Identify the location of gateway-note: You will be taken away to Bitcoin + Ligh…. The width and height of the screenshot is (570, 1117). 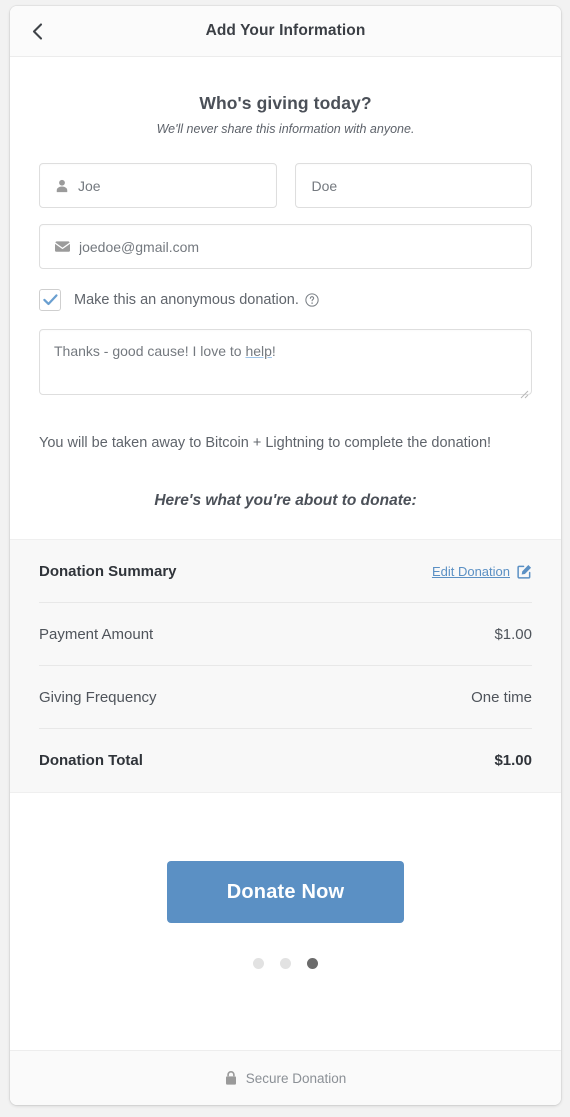
(265, 443).